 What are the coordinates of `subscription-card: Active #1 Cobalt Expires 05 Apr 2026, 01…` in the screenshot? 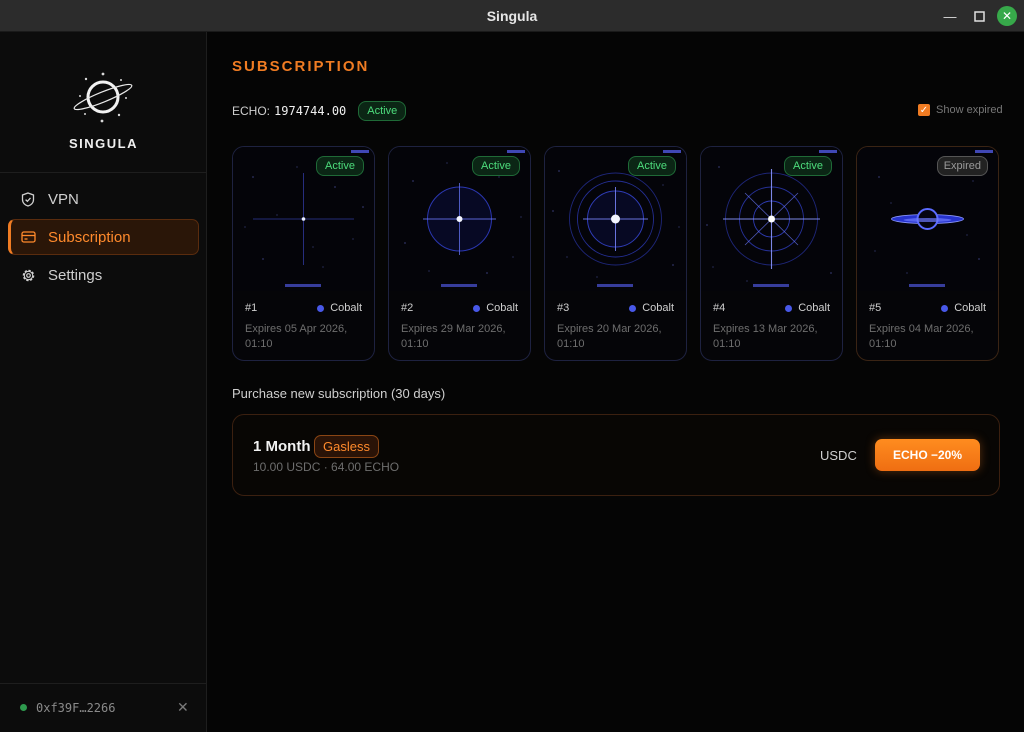 It's located at (303, 253).